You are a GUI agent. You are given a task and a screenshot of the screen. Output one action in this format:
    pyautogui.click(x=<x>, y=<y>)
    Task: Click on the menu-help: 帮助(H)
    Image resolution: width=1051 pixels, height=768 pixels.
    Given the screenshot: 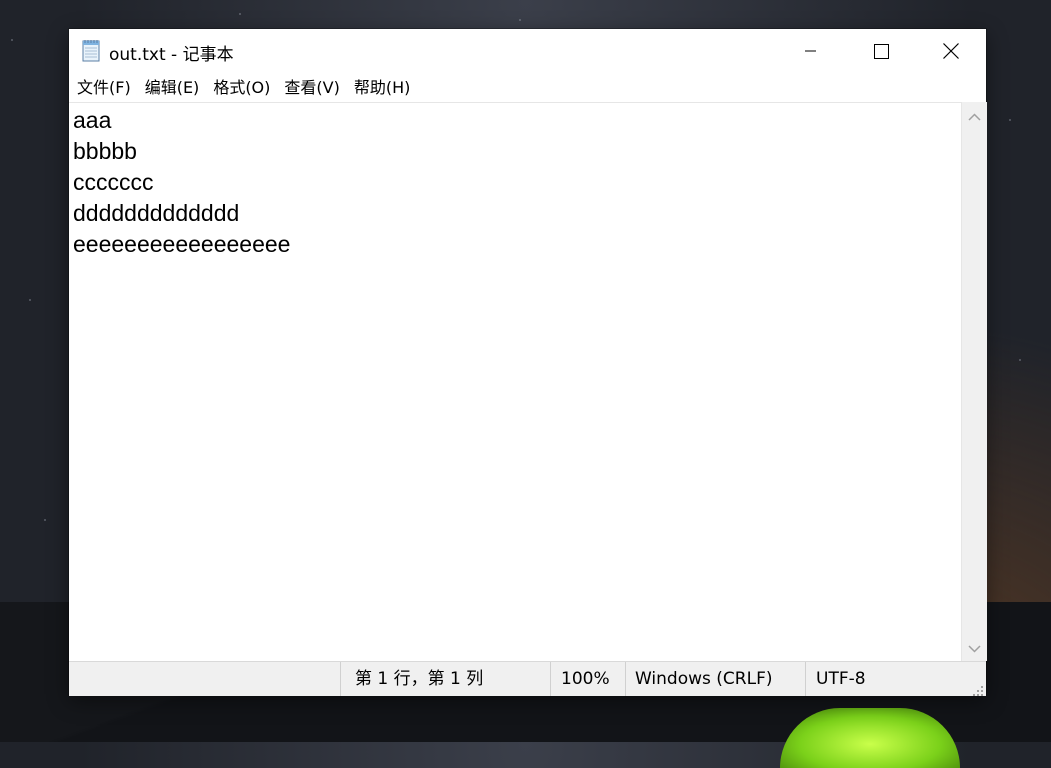 What is the action you would take?
    pyautogui.click(x=382, y=87)
    